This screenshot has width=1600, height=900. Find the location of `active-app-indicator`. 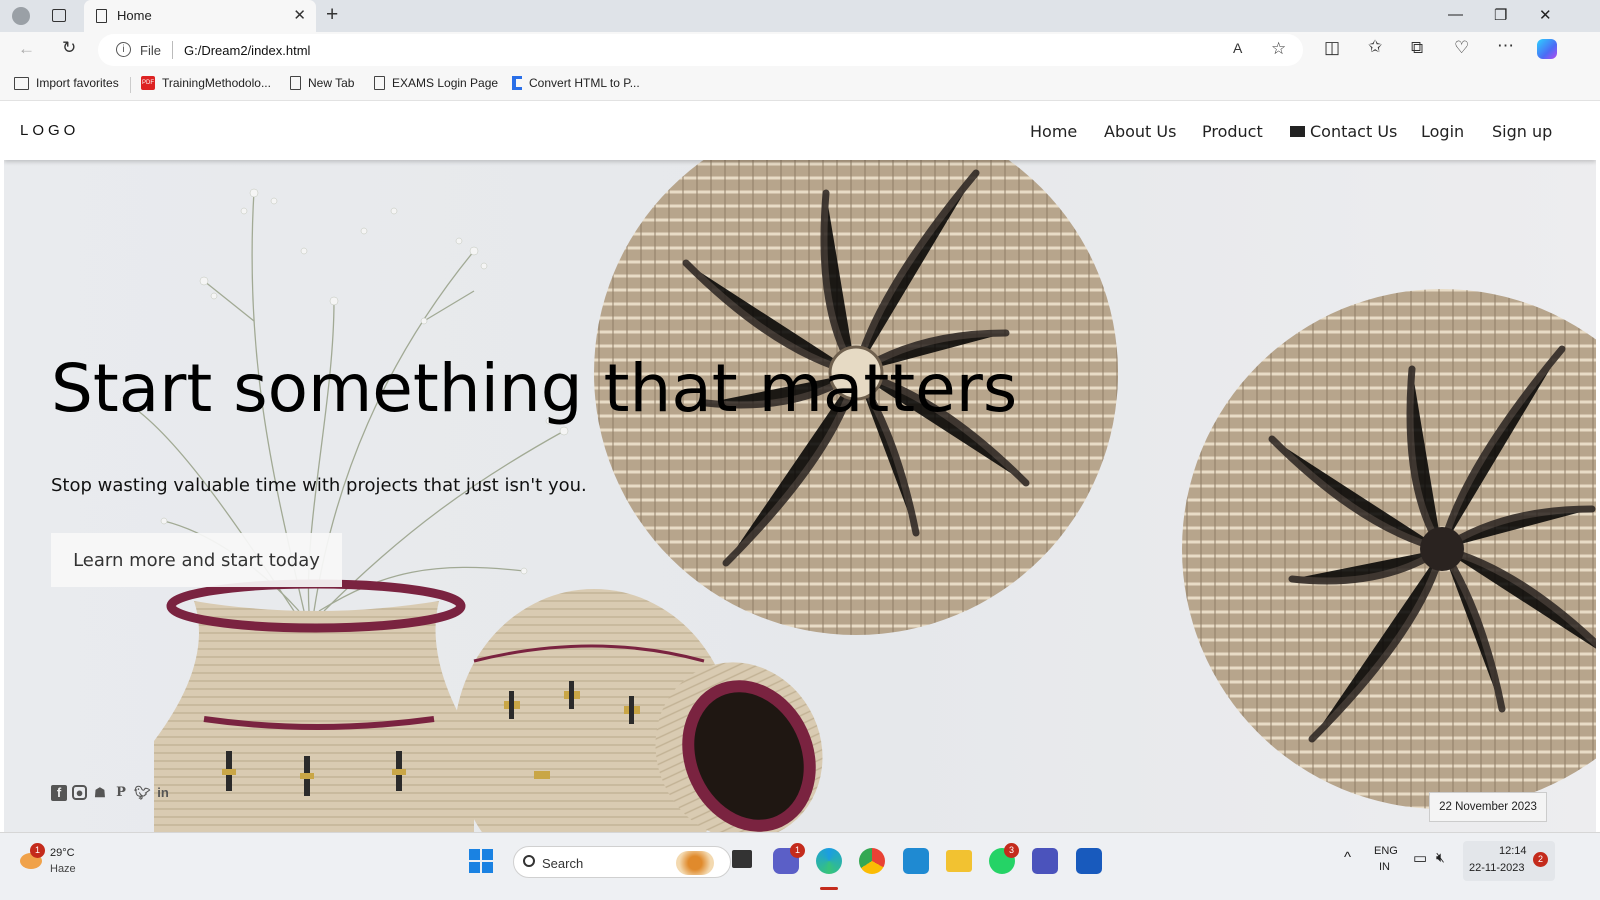

active-app-indicator is located at coordinates (829, 888).